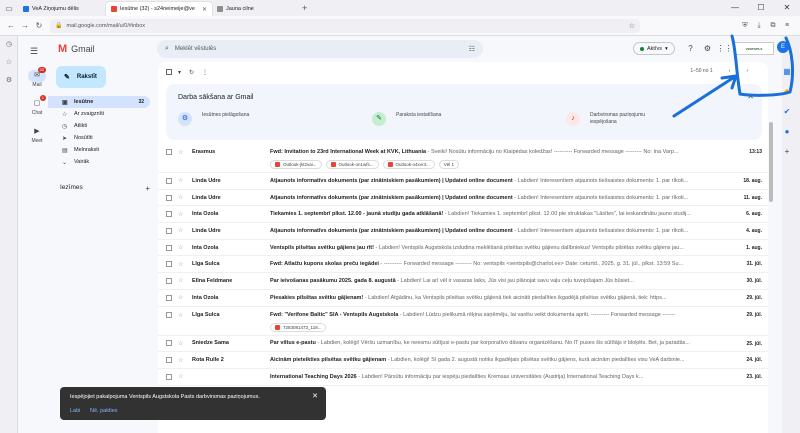  Describe the element at coordinates (773, 26) in the screenshot. I see `extensions-icon: ⧉` at that location.